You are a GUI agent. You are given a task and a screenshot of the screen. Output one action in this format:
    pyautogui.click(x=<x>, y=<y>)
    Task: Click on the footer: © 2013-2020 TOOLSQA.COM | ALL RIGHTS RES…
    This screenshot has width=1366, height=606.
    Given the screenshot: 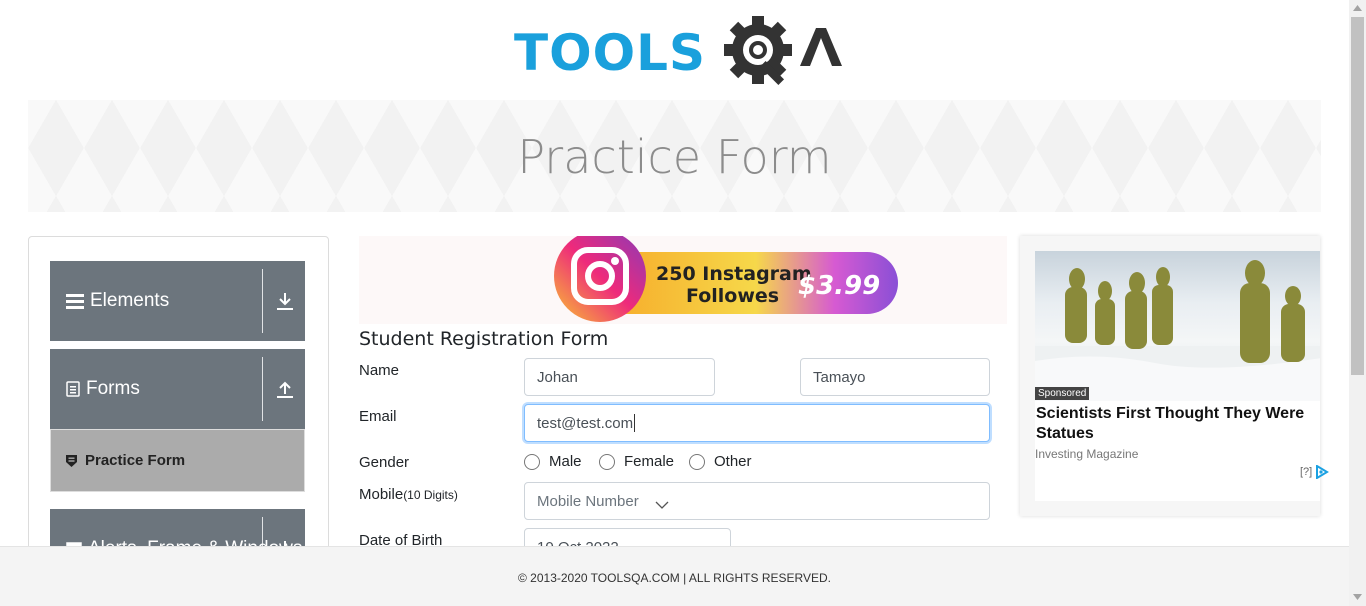 What is the action you would take?
    pyautogui.click(x=674, y=576)
    